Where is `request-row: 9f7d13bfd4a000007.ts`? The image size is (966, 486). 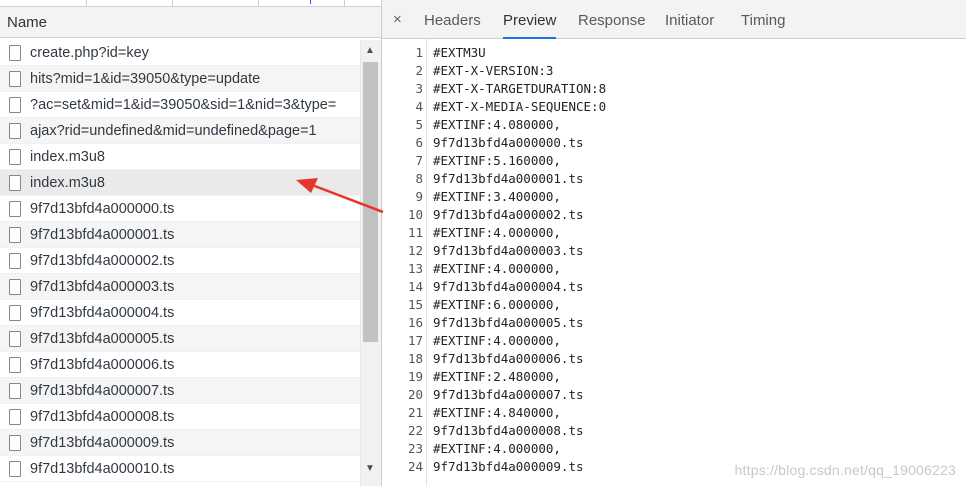 request-row: 9f7d13bfd4a000007.ts is located at coordinates (180, 391).